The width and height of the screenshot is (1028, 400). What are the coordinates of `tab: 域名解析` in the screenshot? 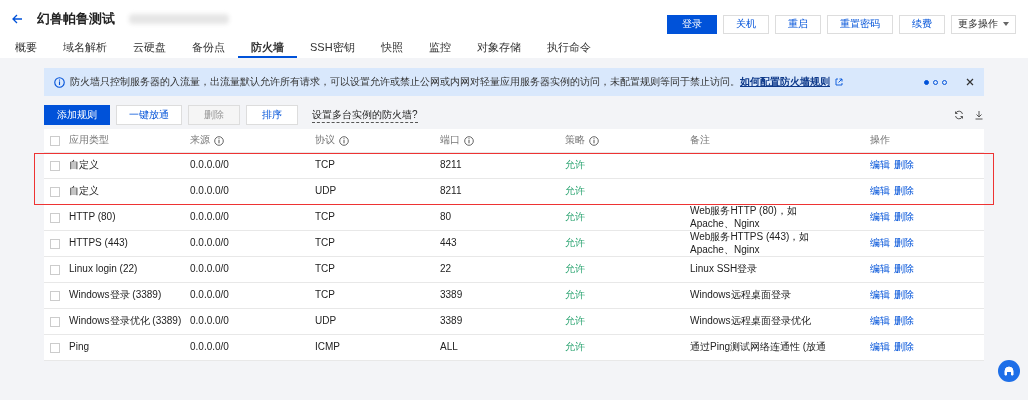 It's located at (85, 48).